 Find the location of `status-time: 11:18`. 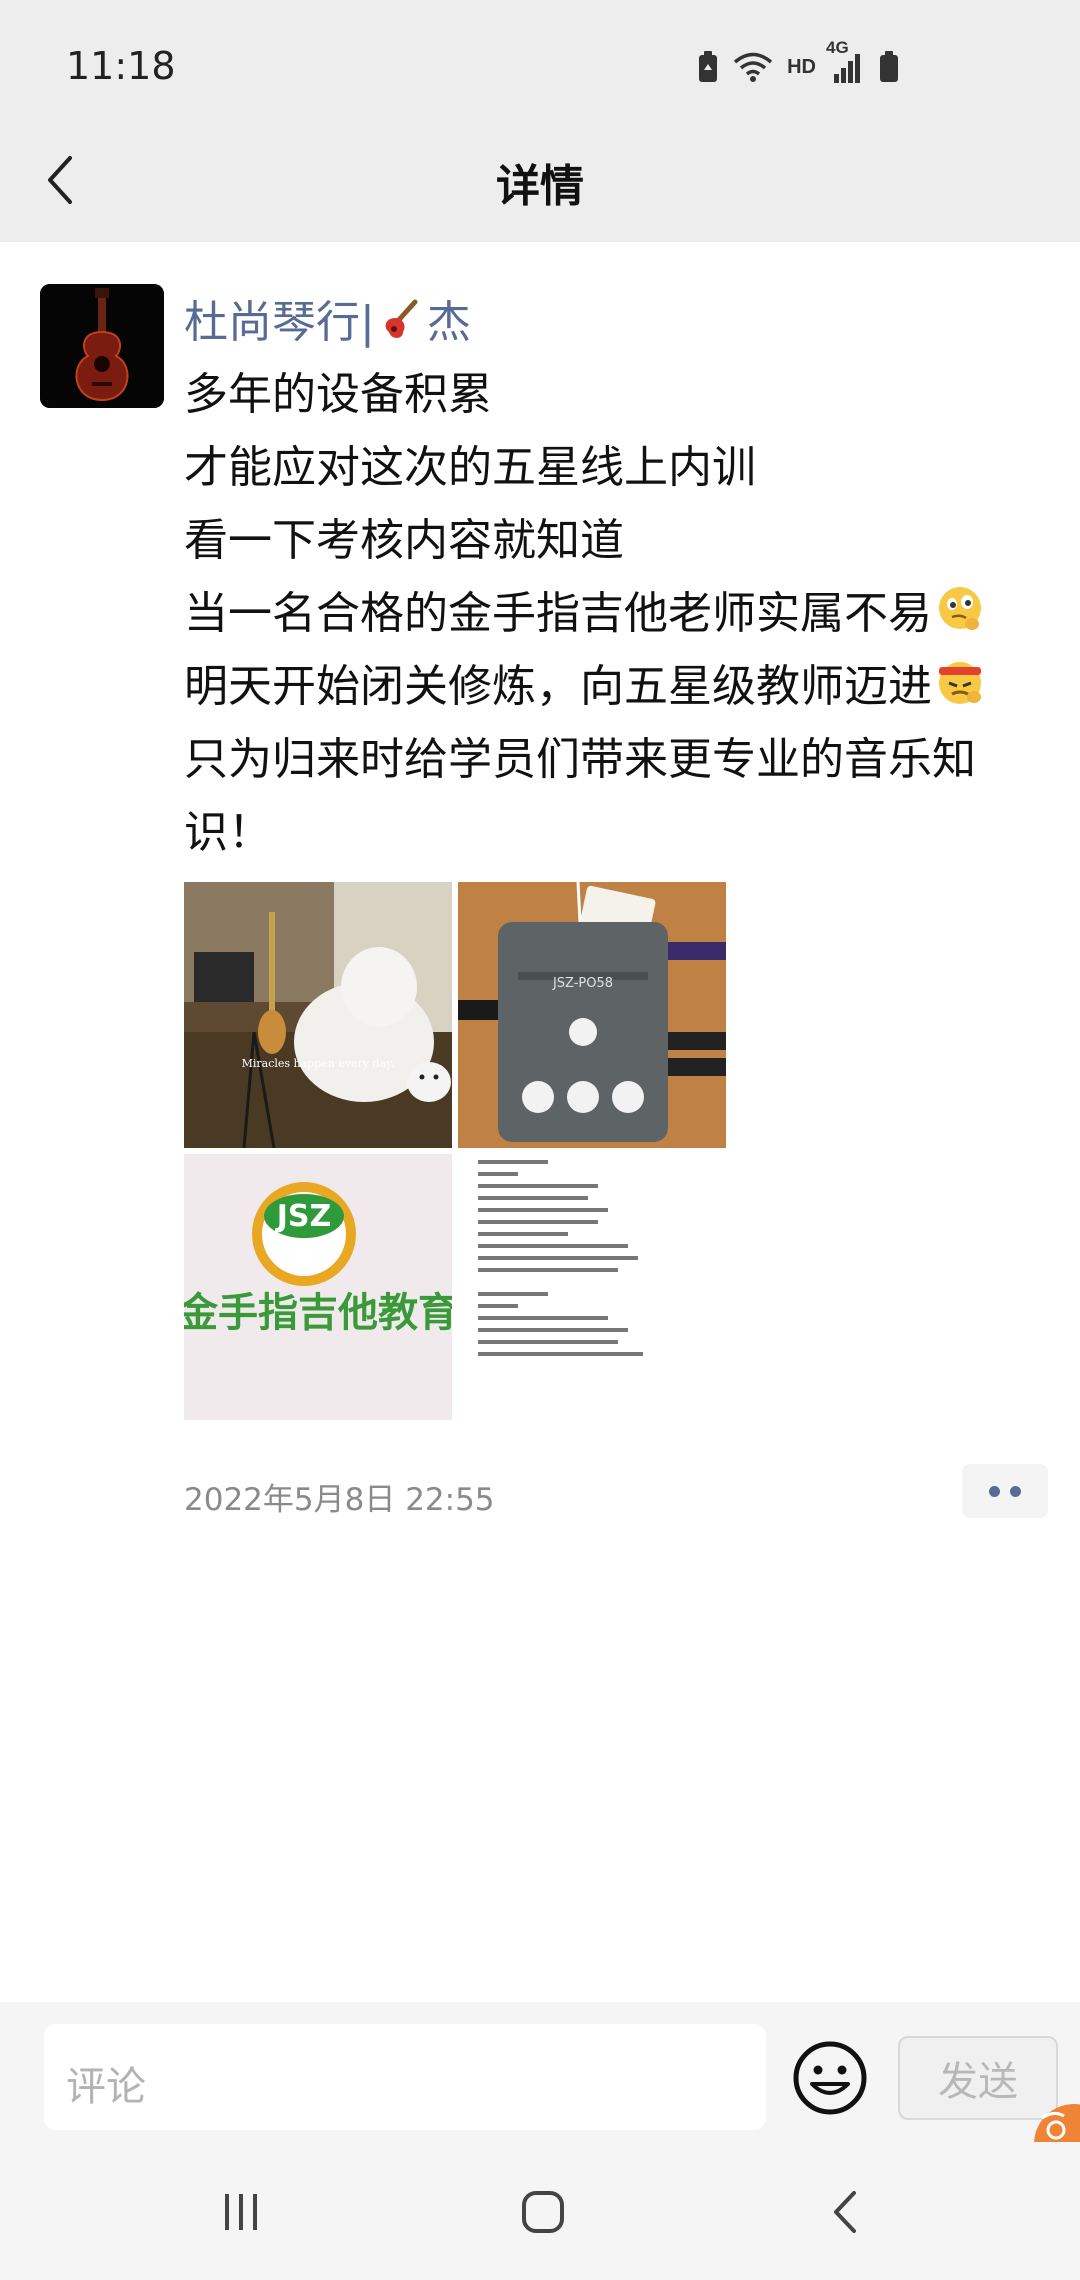

status-time: 11:18 is located at coordinates (121, 66).